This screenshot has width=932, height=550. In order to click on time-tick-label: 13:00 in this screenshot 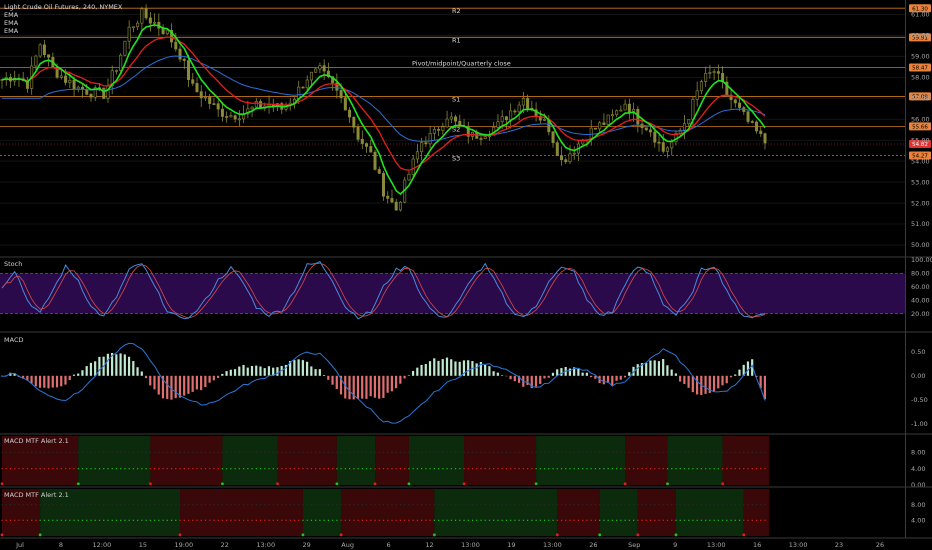, I will do `click(470, 545)`.